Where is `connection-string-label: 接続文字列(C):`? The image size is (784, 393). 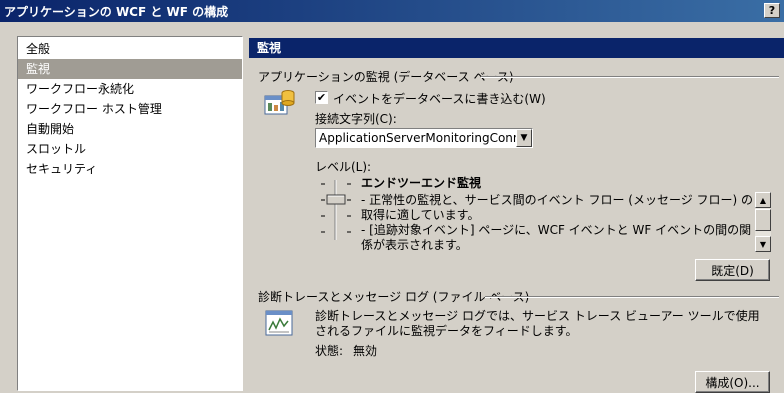 connection-string-label: 接続文字列(C): is located at coordinates (356, 119).